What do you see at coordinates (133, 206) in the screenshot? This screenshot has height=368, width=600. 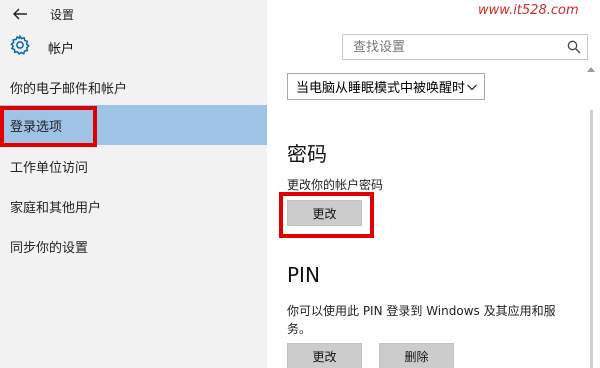 I see `sidebar-item-family-users: 家庭和其他用户` at bounding box center [133, 206].